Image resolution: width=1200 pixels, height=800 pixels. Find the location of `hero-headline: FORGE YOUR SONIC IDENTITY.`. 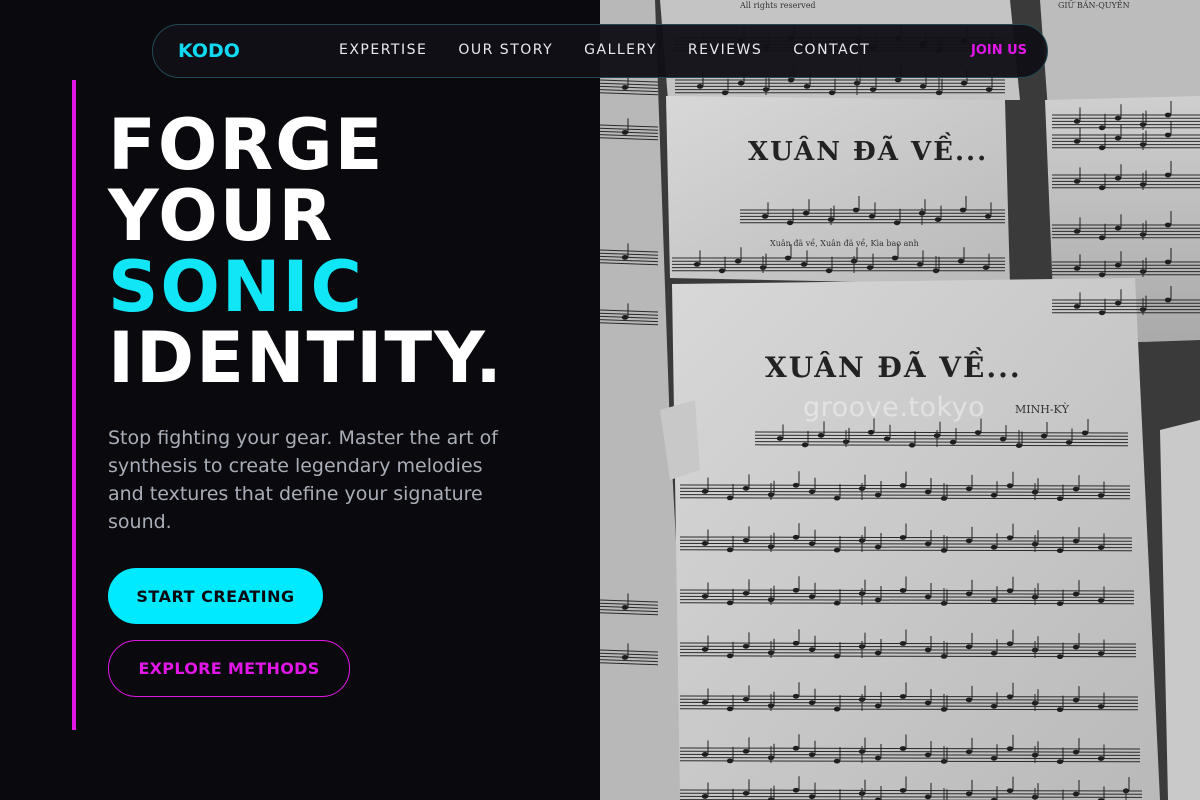

hero-headline: FORGE YOUR SONIC IDENTITY. is located at coordinates (306, 252).